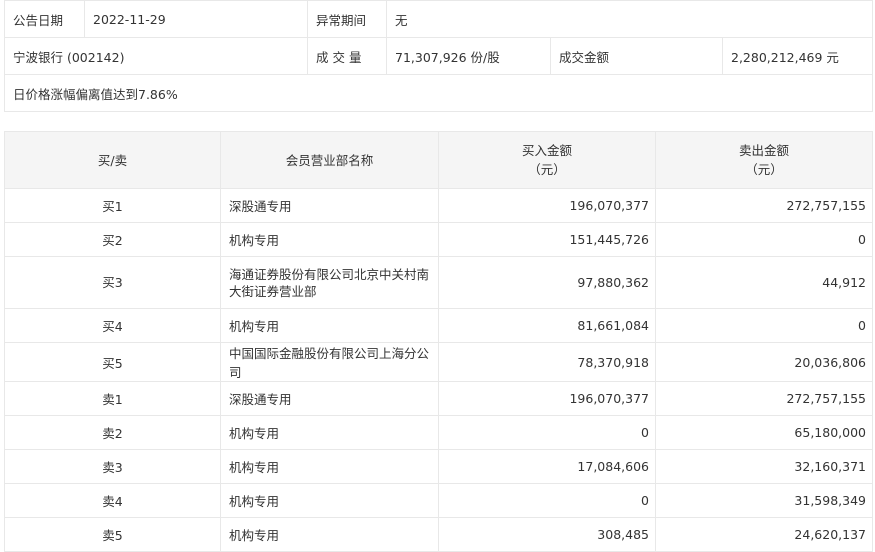 The image size is (875, 552). What do you see at coordinates (764, 160) in the screenshot?
I see `header-sell-amount: 卖出金额 （元）` at bounding box center [764, 160].